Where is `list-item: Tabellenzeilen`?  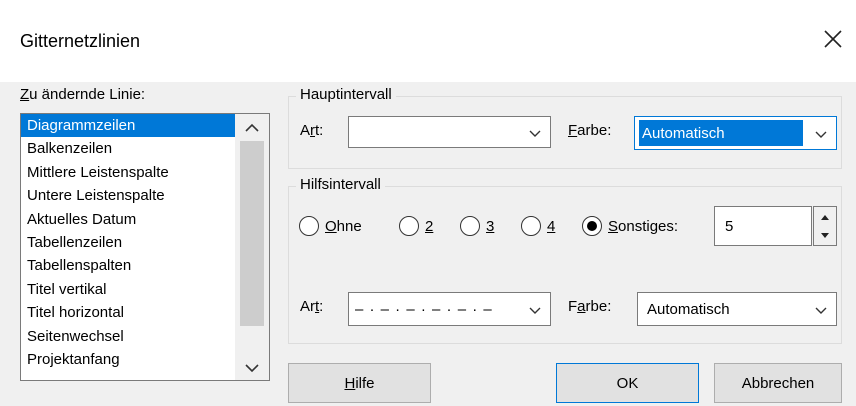
list-item: Tabellenzeilen is located at coordinates (128, 242).